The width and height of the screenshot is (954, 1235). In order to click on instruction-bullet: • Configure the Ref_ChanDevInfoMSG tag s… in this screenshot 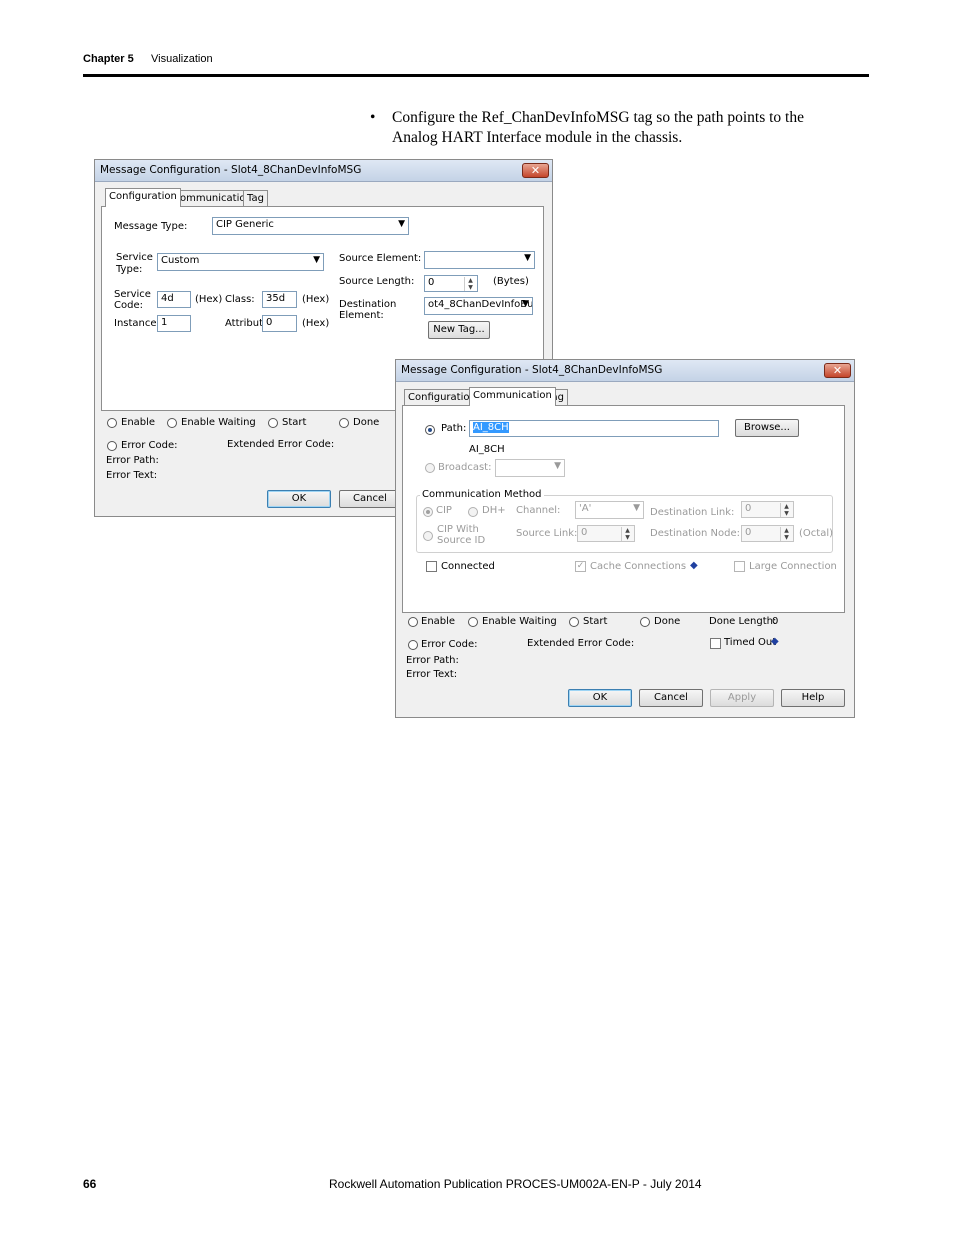, I will do `click(605, 128)`.